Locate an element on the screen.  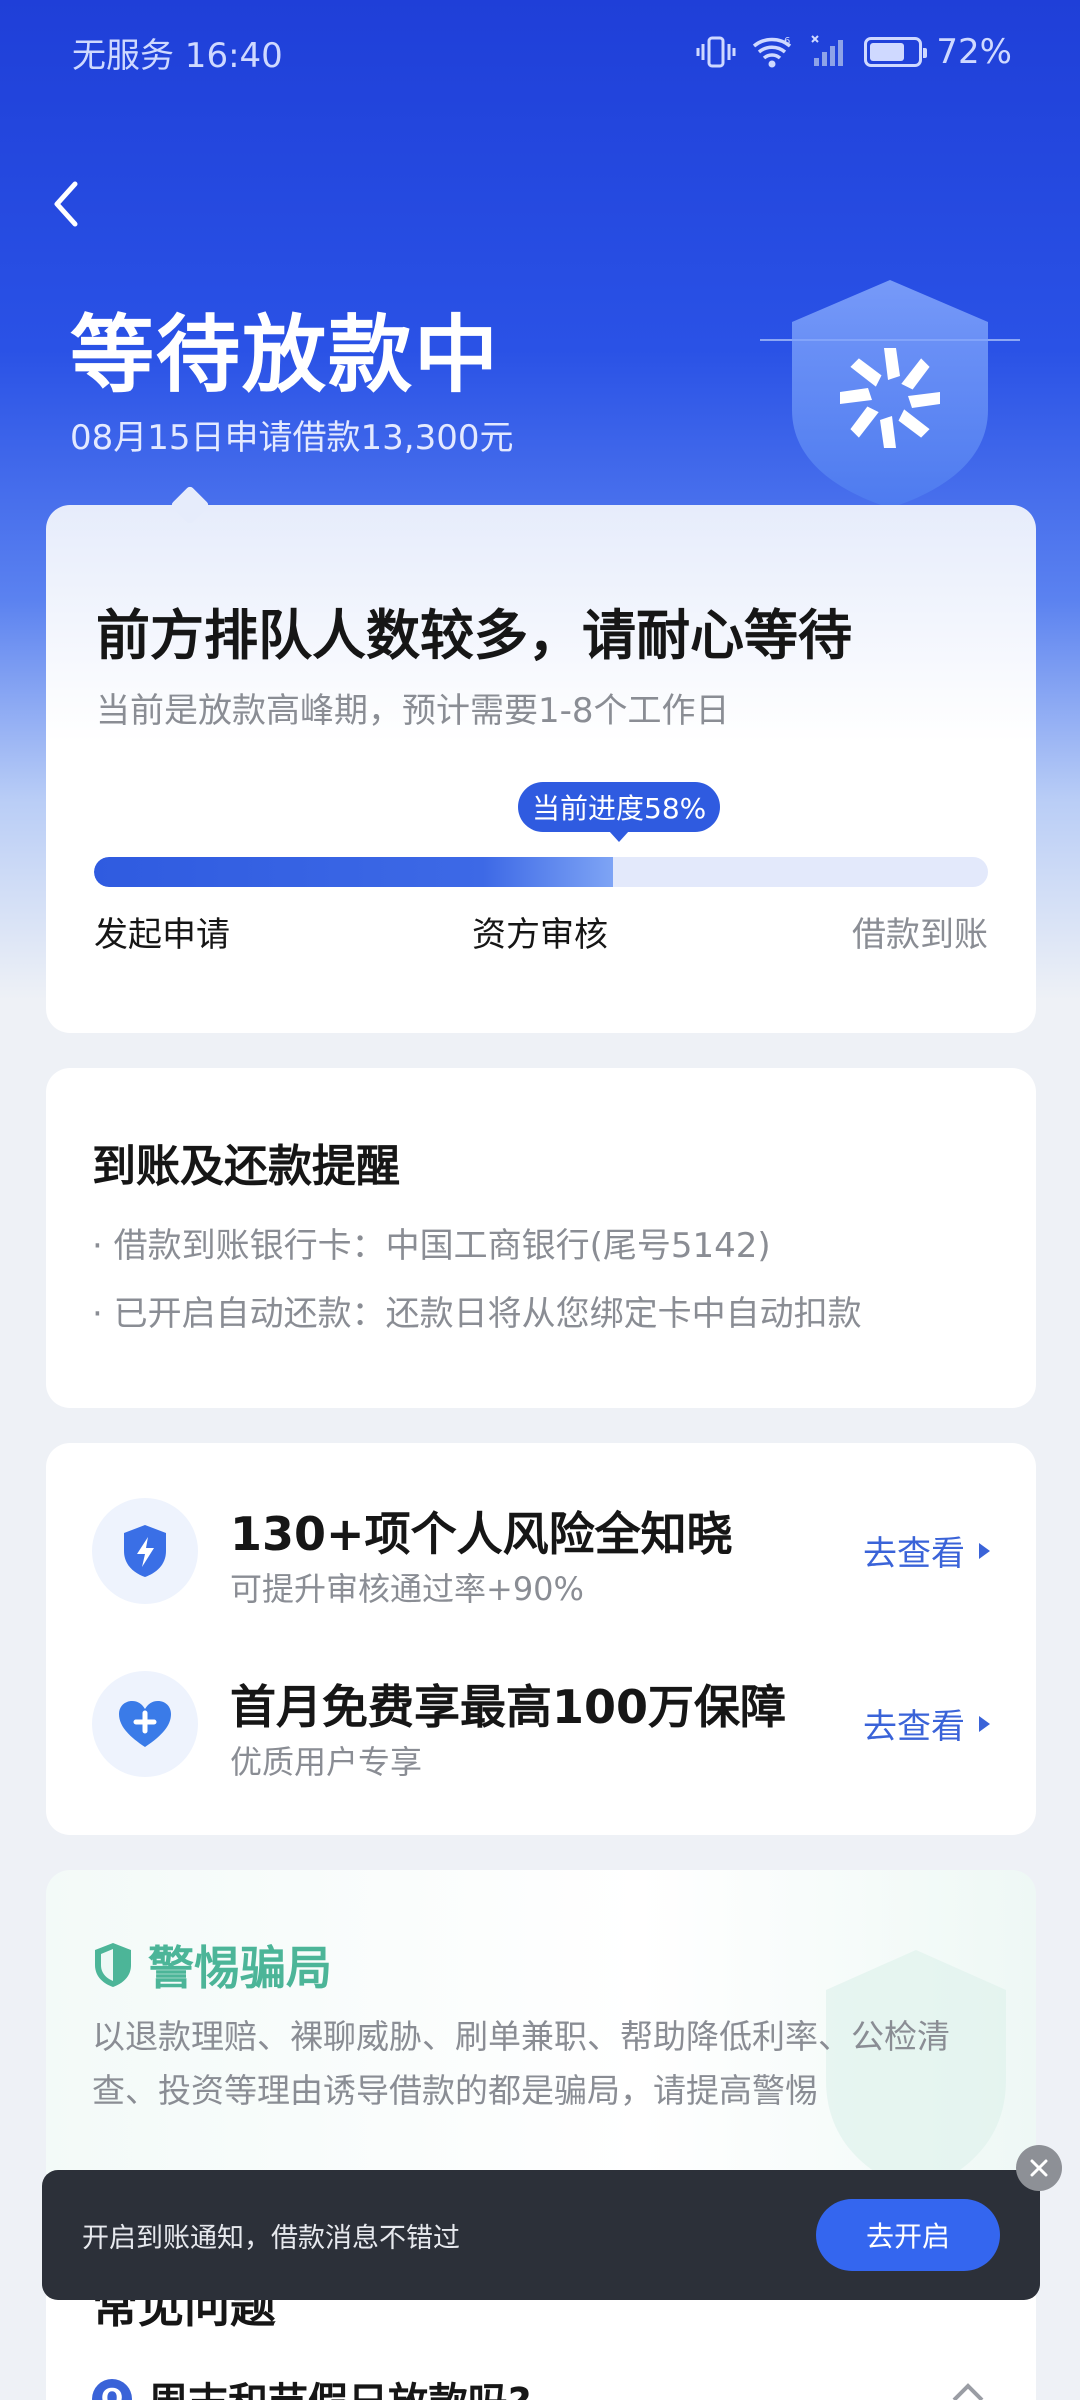
promo-title: 130+项个人风险全知晓 is located at coordinates (481, 1534).